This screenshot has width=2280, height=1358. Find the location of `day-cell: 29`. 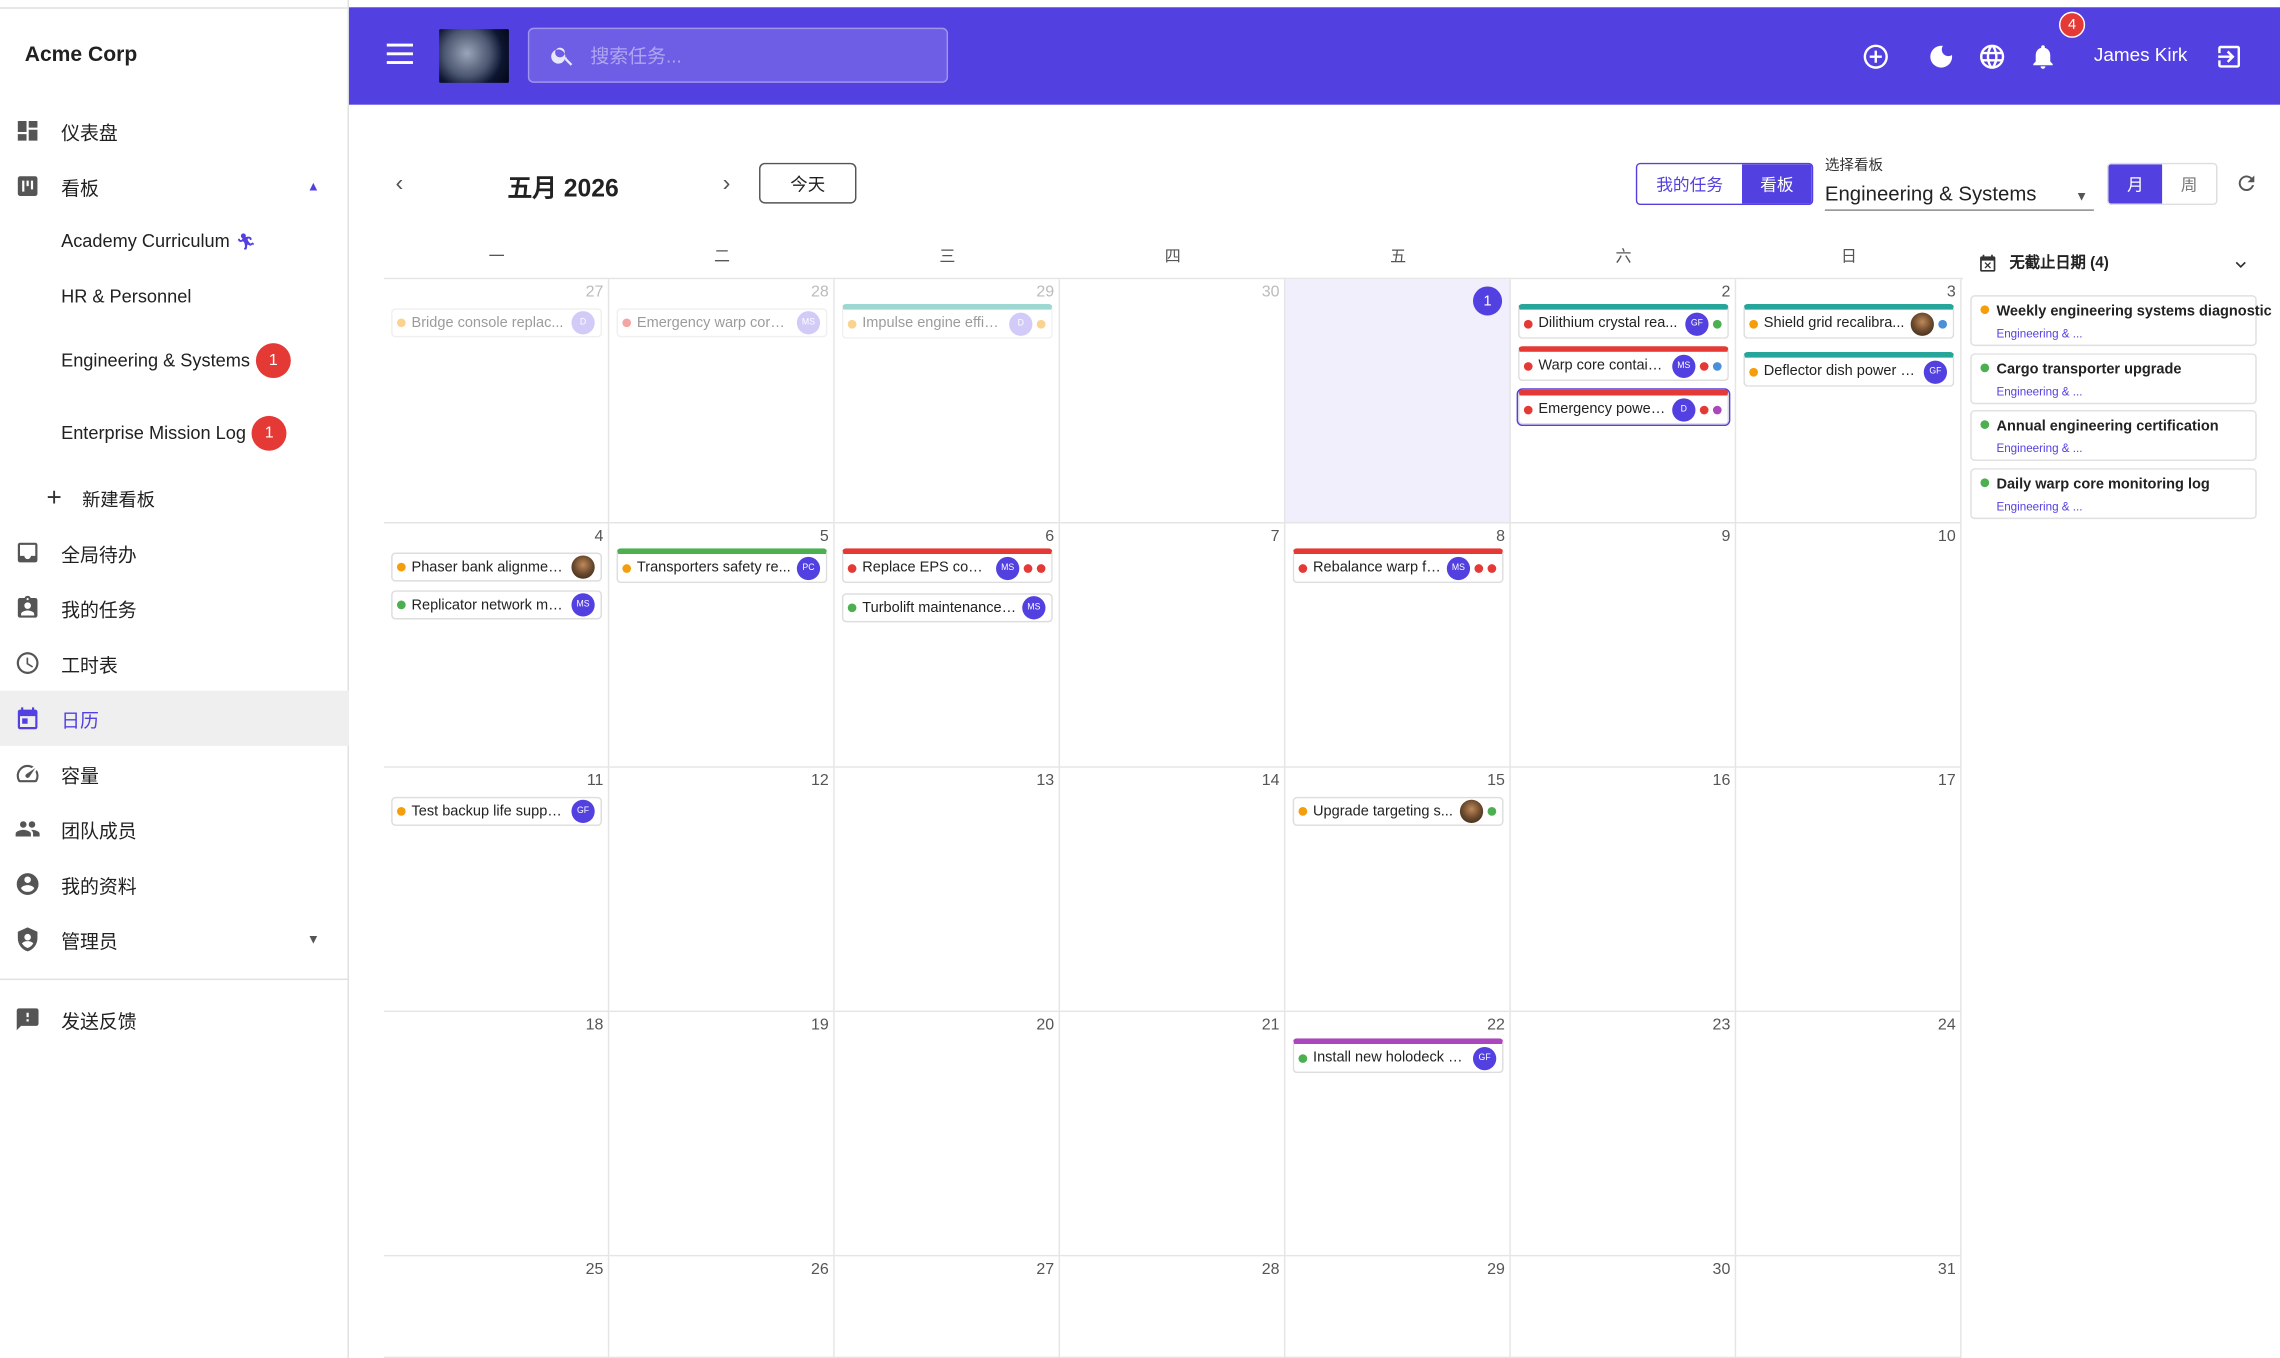

day-cell: 29 is located at coordinates (1398, 1307).